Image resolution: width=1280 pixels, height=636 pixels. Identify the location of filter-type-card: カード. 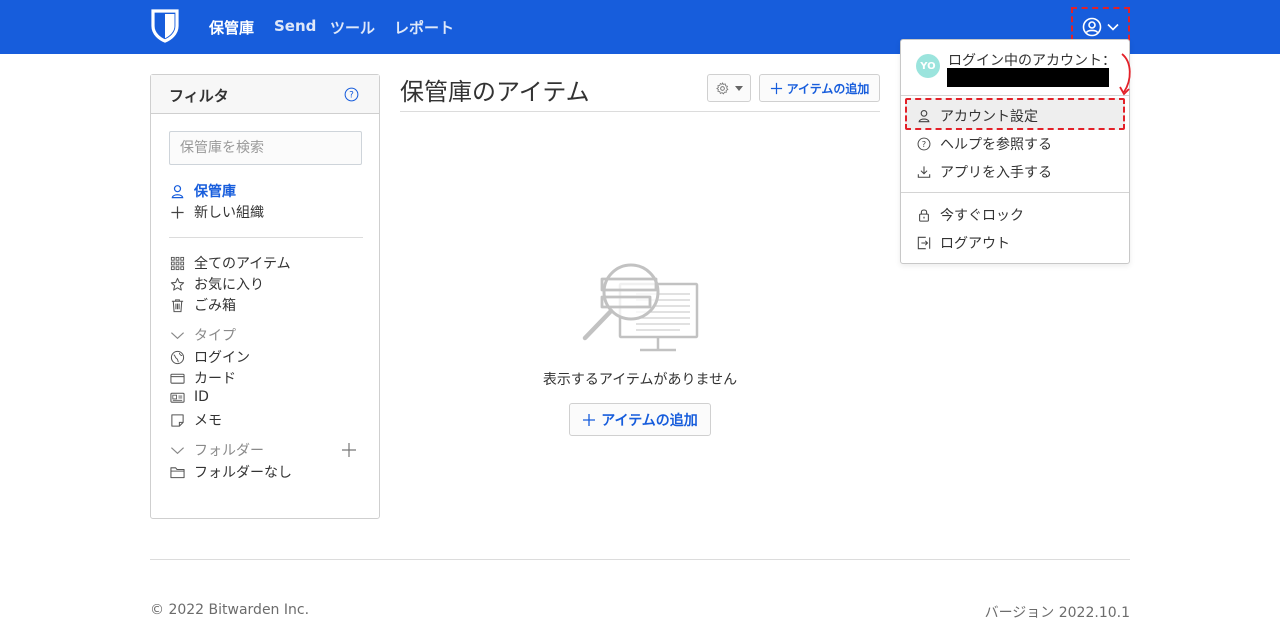
(203, 378).